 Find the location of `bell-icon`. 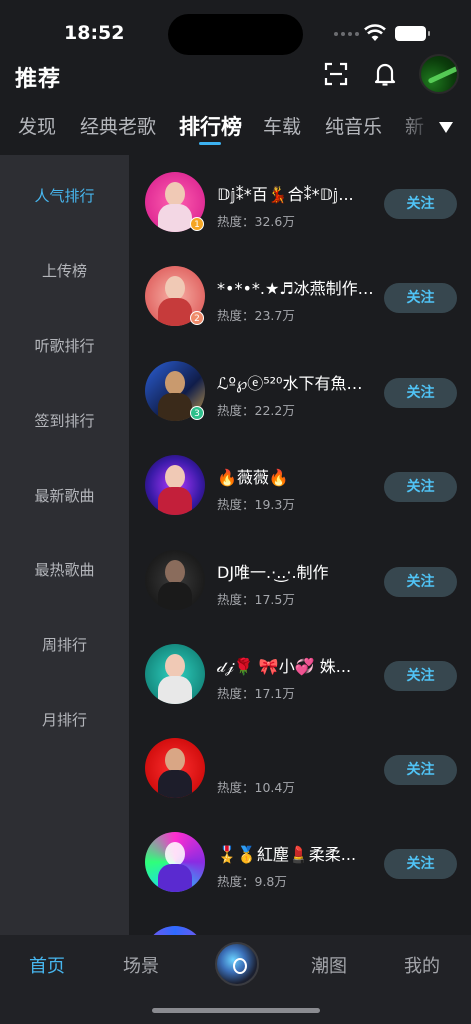

bell-icon is located at coordinates (385, 74).